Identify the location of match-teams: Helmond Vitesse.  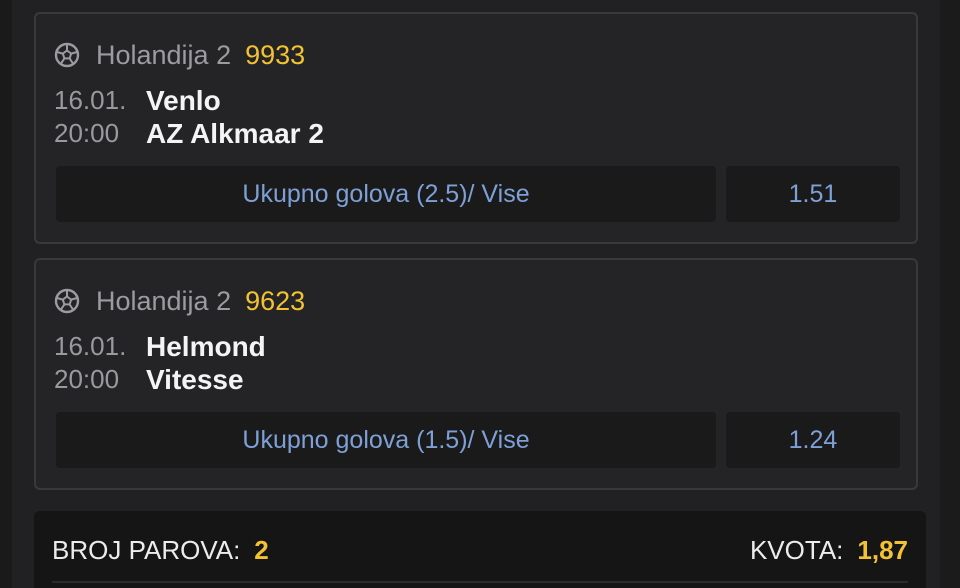
(206, 363).